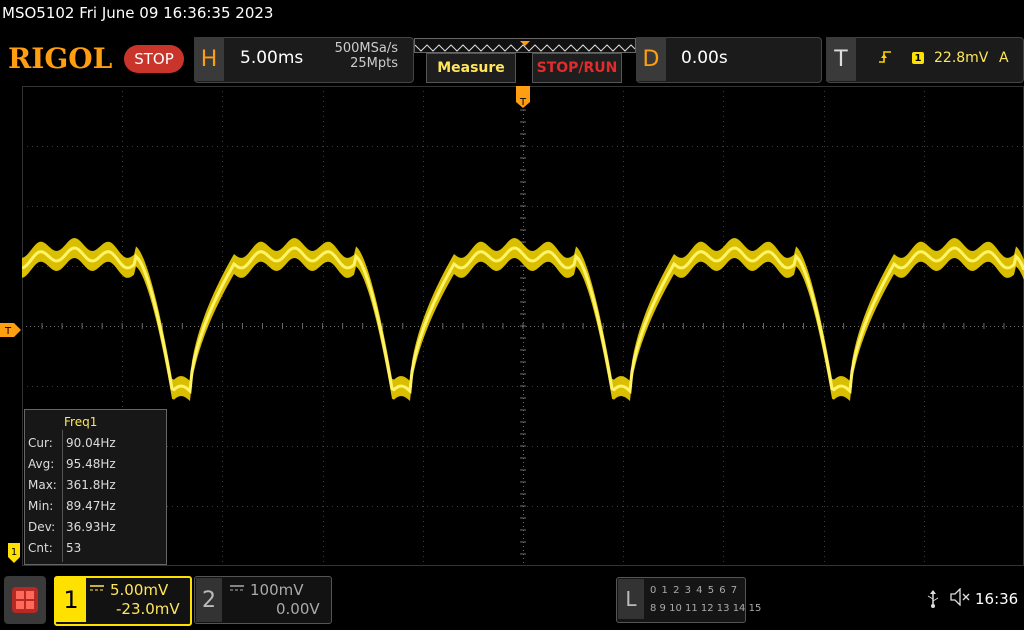  What do you see at coordinates (40, 548) in the screenshot?
I see `measurement-row-label: Cnt:` at bounding box center [40, 548].